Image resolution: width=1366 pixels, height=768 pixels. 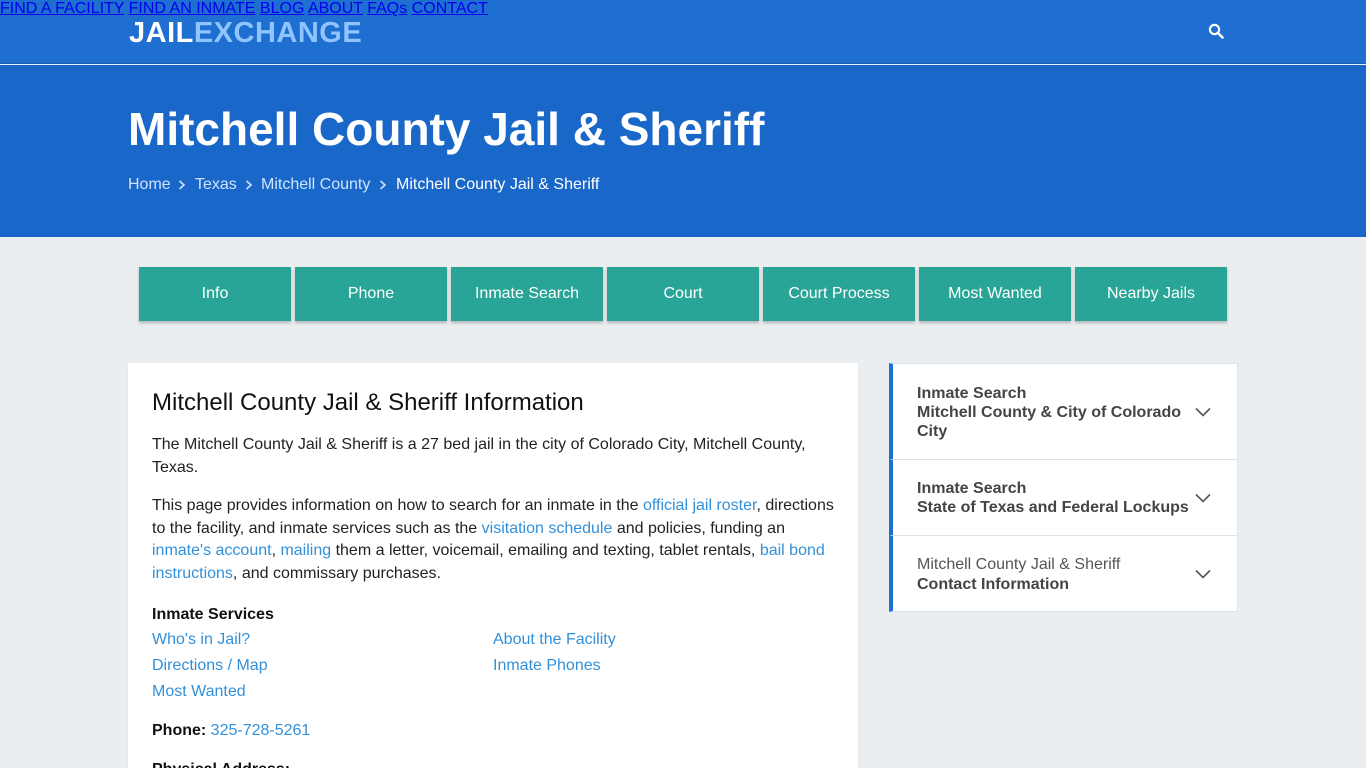 What do you see at coordinates (932, 431) in the screenshot?
I see `accordion-subtitle-cont: City` at bounding box center [932, 431].